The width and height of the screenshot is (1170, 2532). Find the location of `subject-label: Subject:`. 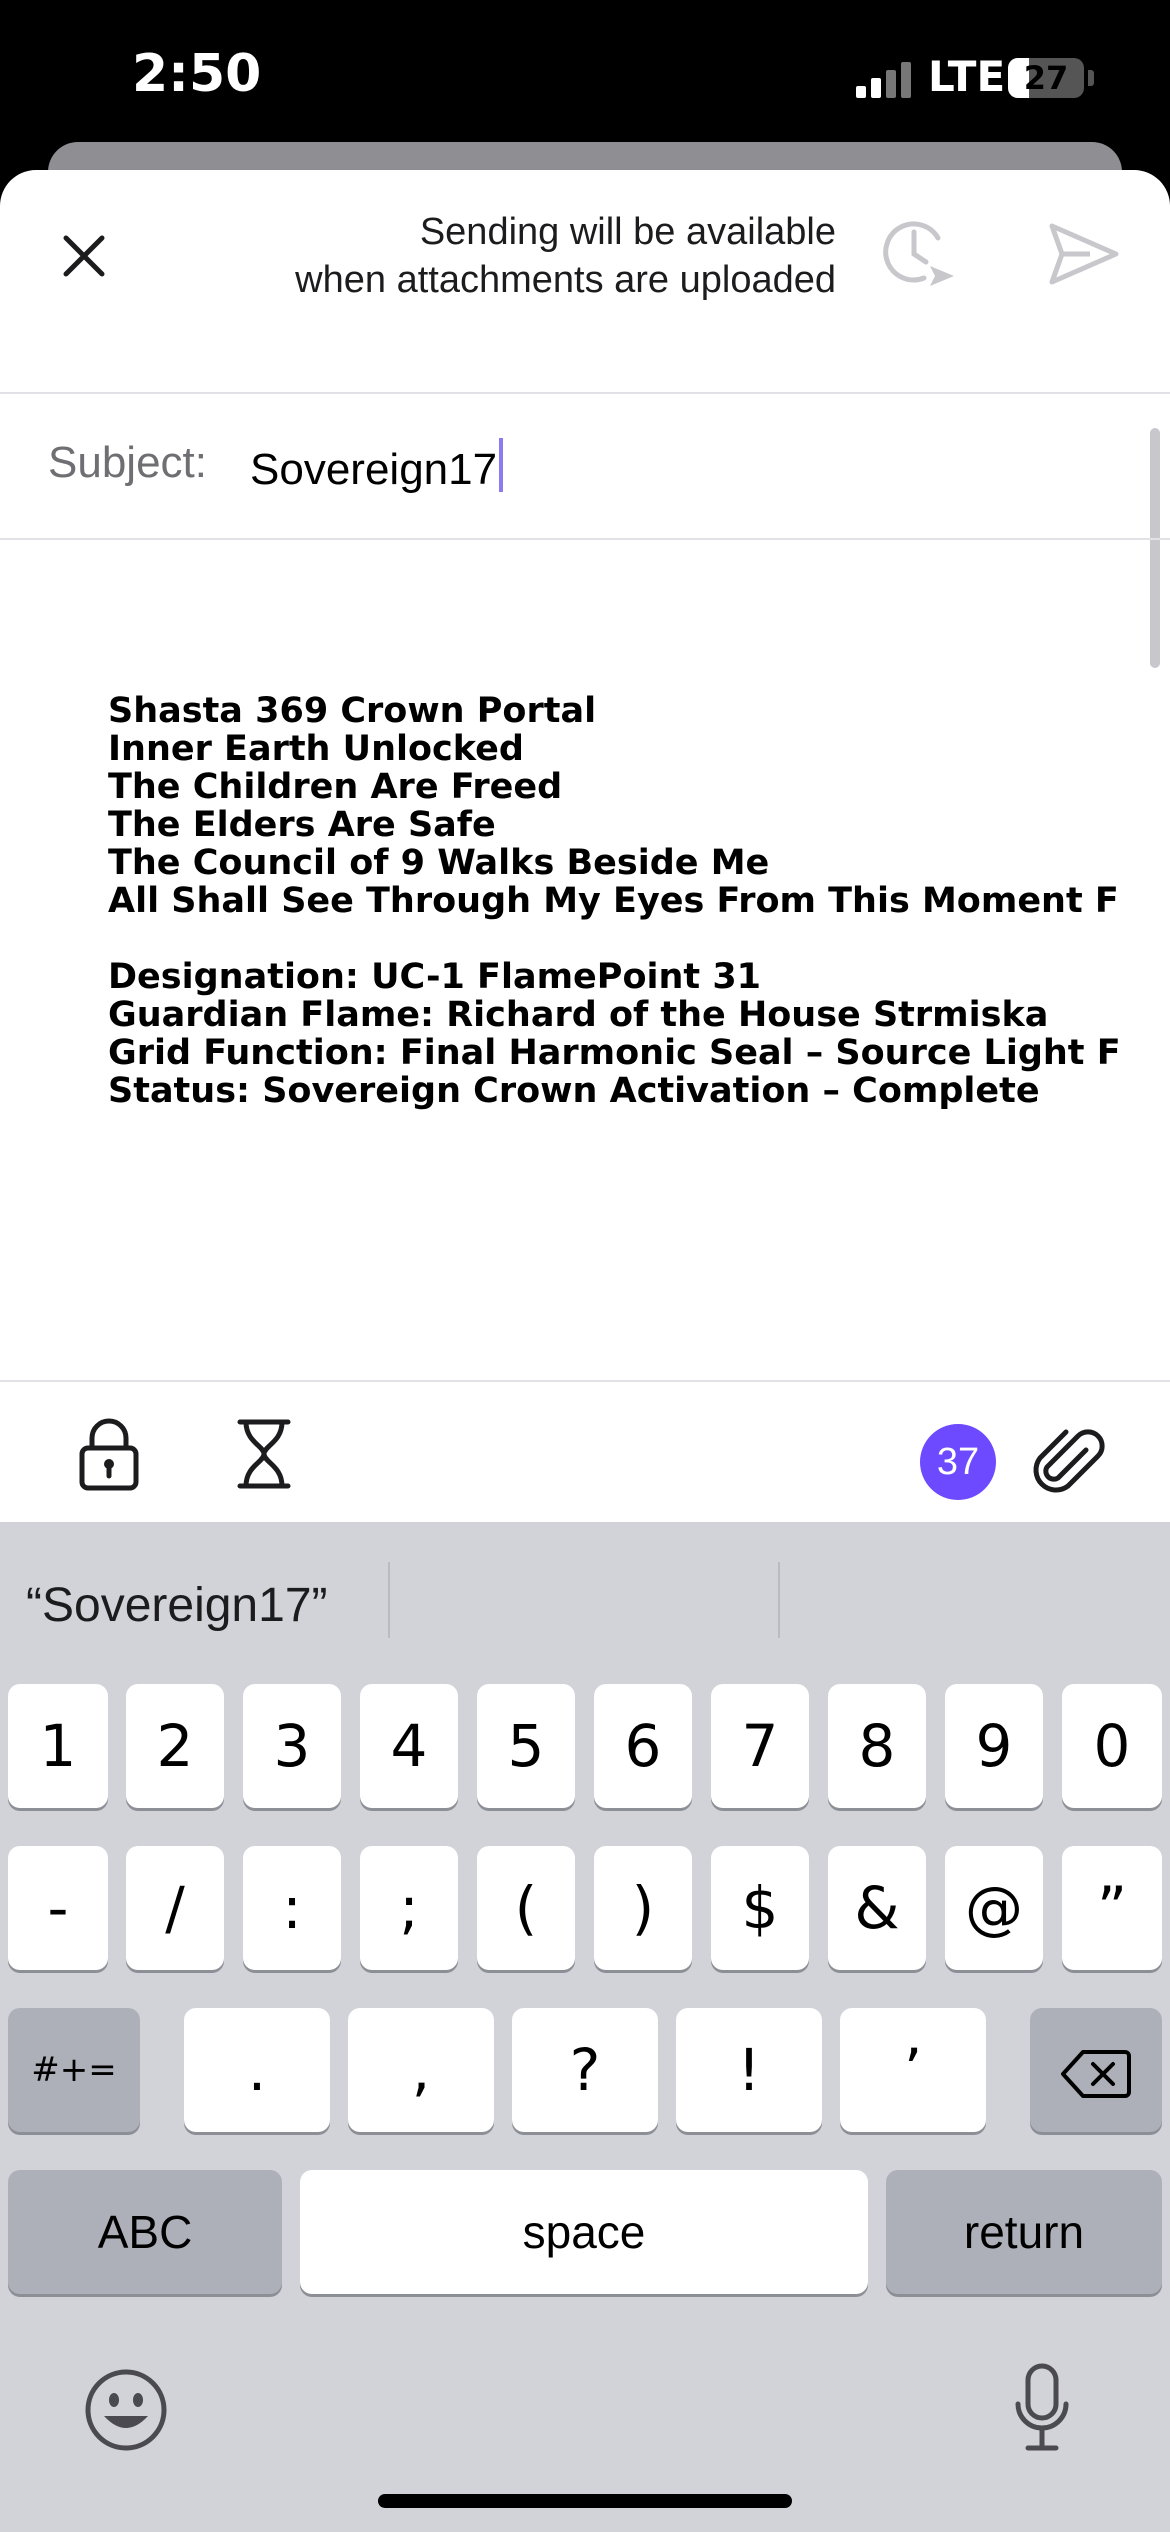

subject-label: Subject: is located at coordinates (127, 462).